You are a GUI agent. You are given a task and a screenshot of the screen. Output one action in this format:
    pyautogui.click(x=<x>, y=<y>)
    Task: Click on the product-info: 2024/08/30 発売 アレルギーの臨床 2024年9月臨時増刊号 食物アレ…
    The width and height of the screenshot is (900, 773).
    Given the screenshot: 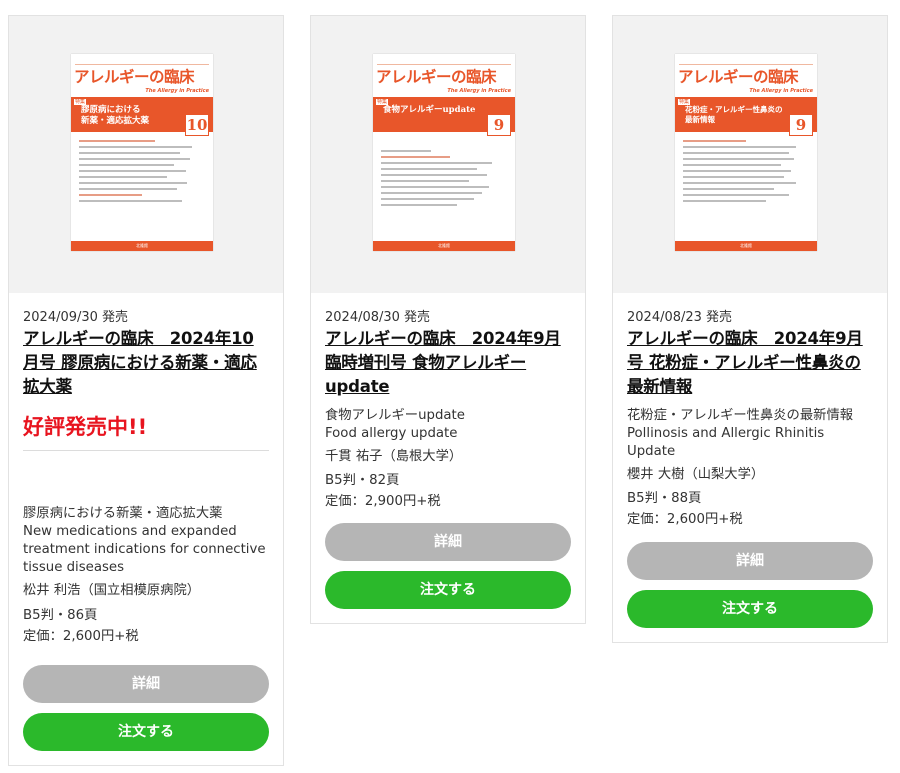 What is the action you would take?
    pyautogui.click(x=448, y=458)
    